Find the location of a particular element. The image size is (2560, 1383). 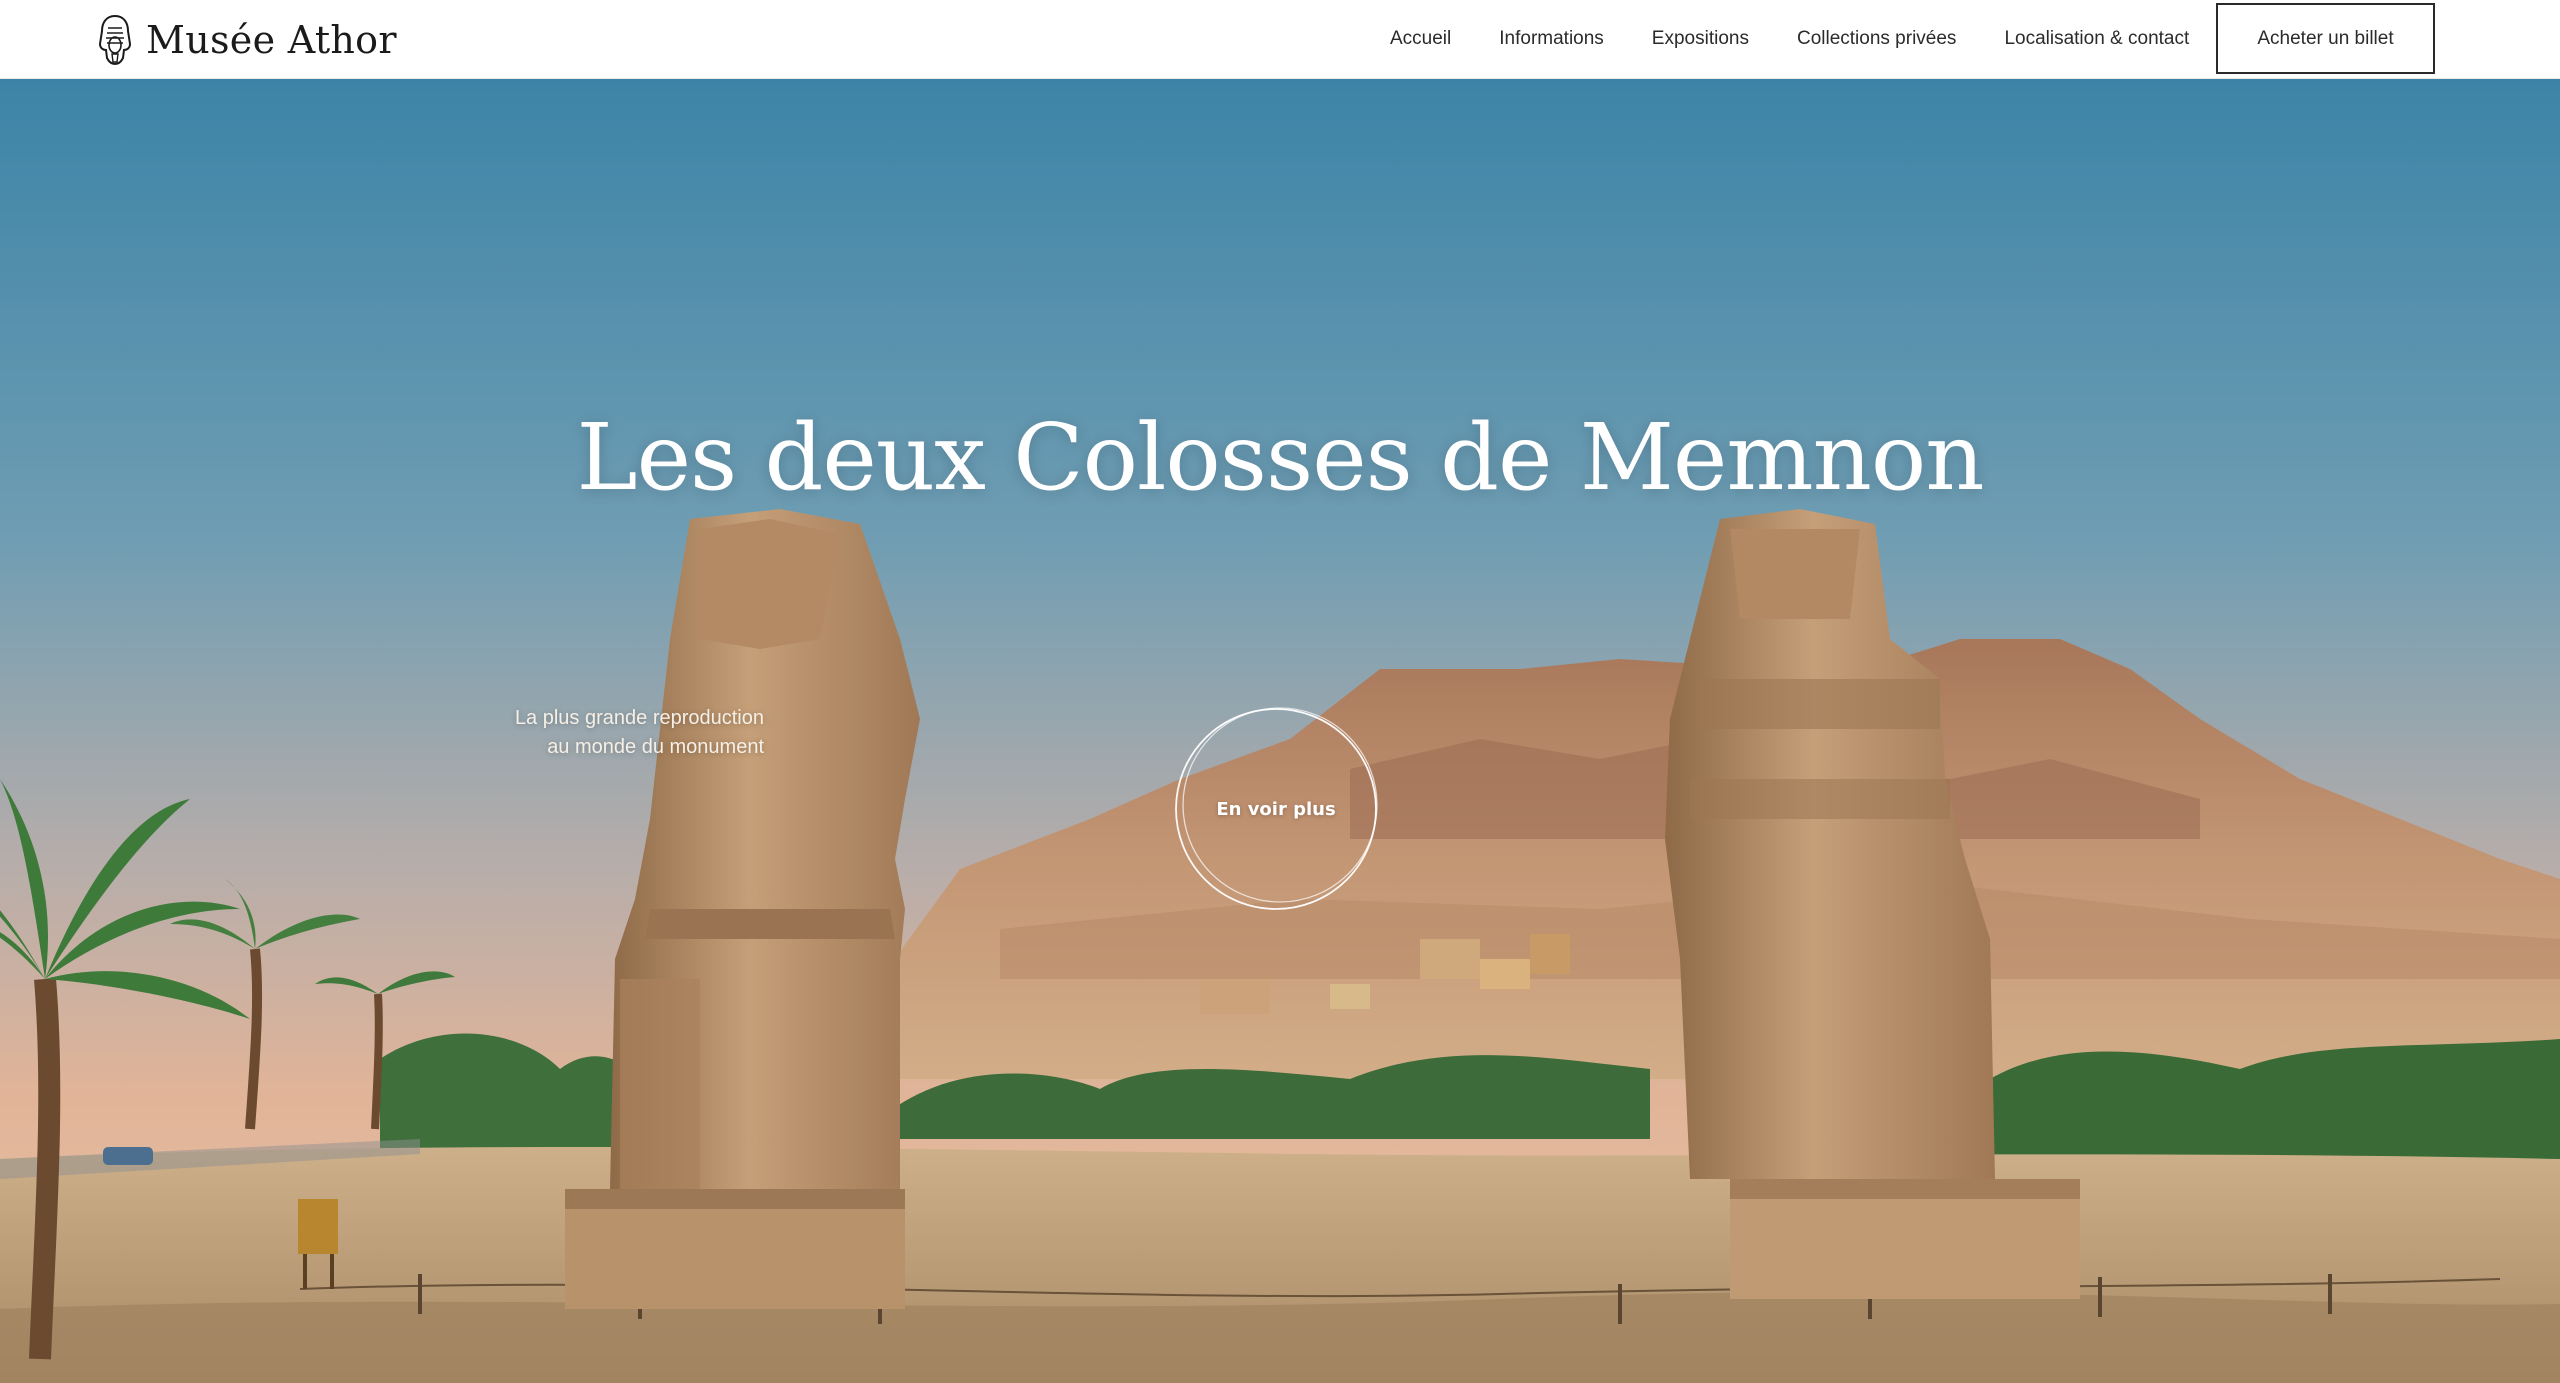

buy-ticket-button: Acheter un billet is located at coordinates (2325, 38).